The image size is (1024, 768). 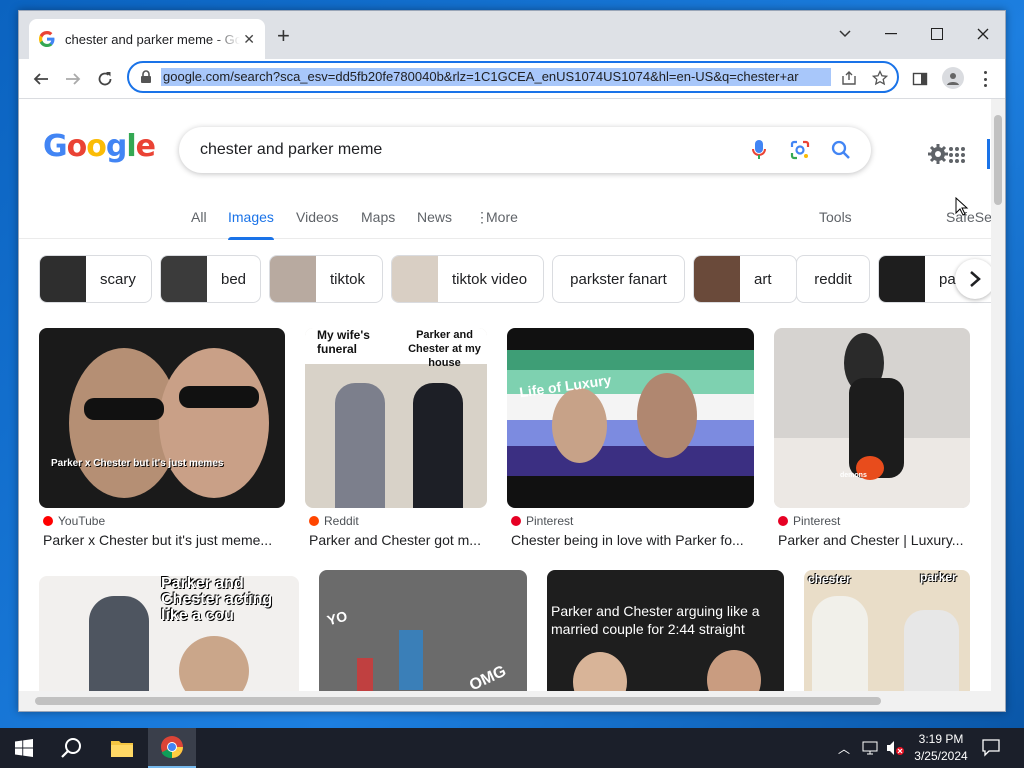 I want to click on volume-muted-icon, so click(x=895, y=748).